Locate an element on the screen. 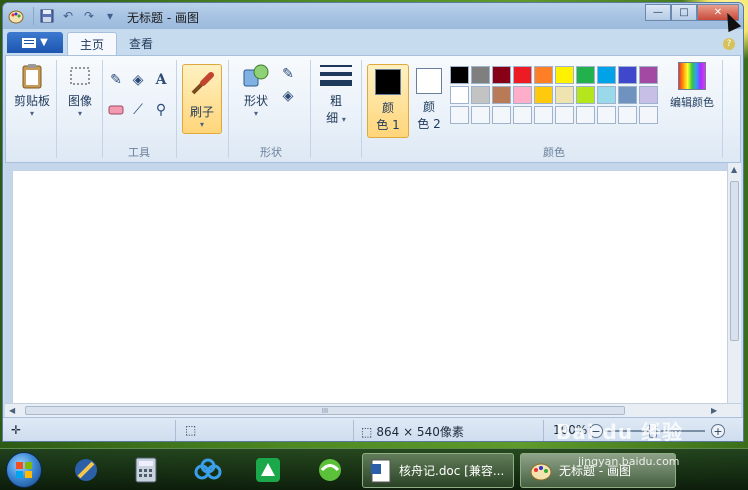 The image size is (748, 490). color1-button: 颜 色 1 is located at coordinates (388, 101).